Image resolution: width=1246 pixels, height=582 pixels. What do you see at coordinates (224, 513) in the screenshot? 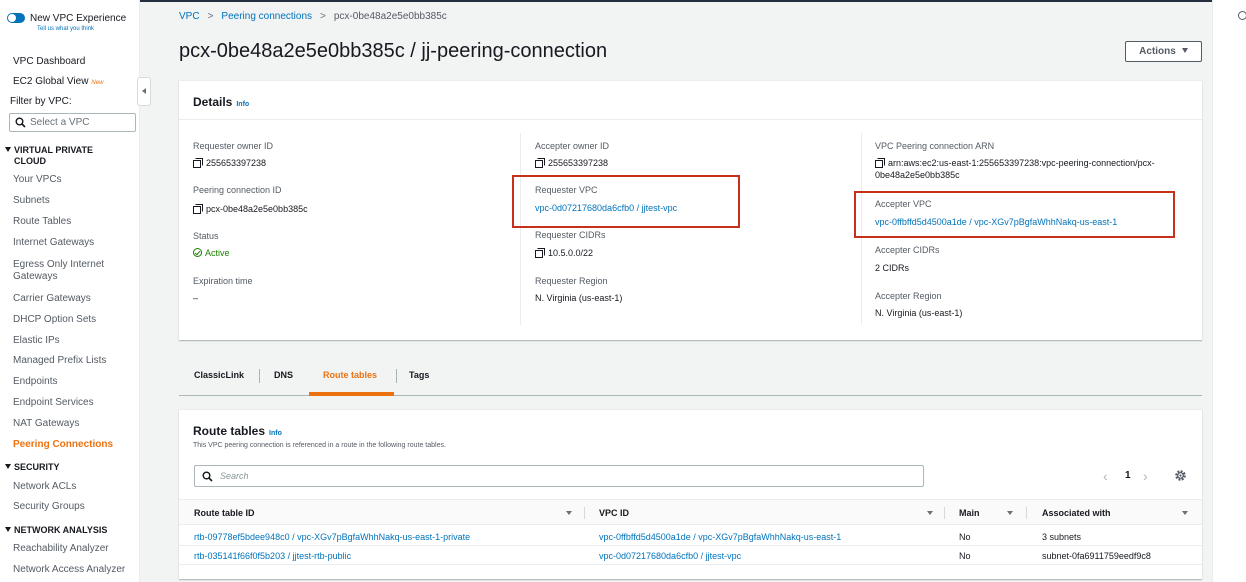
I see `column-header-route-table-id: Route table ID` at bounding box center [224, 513].